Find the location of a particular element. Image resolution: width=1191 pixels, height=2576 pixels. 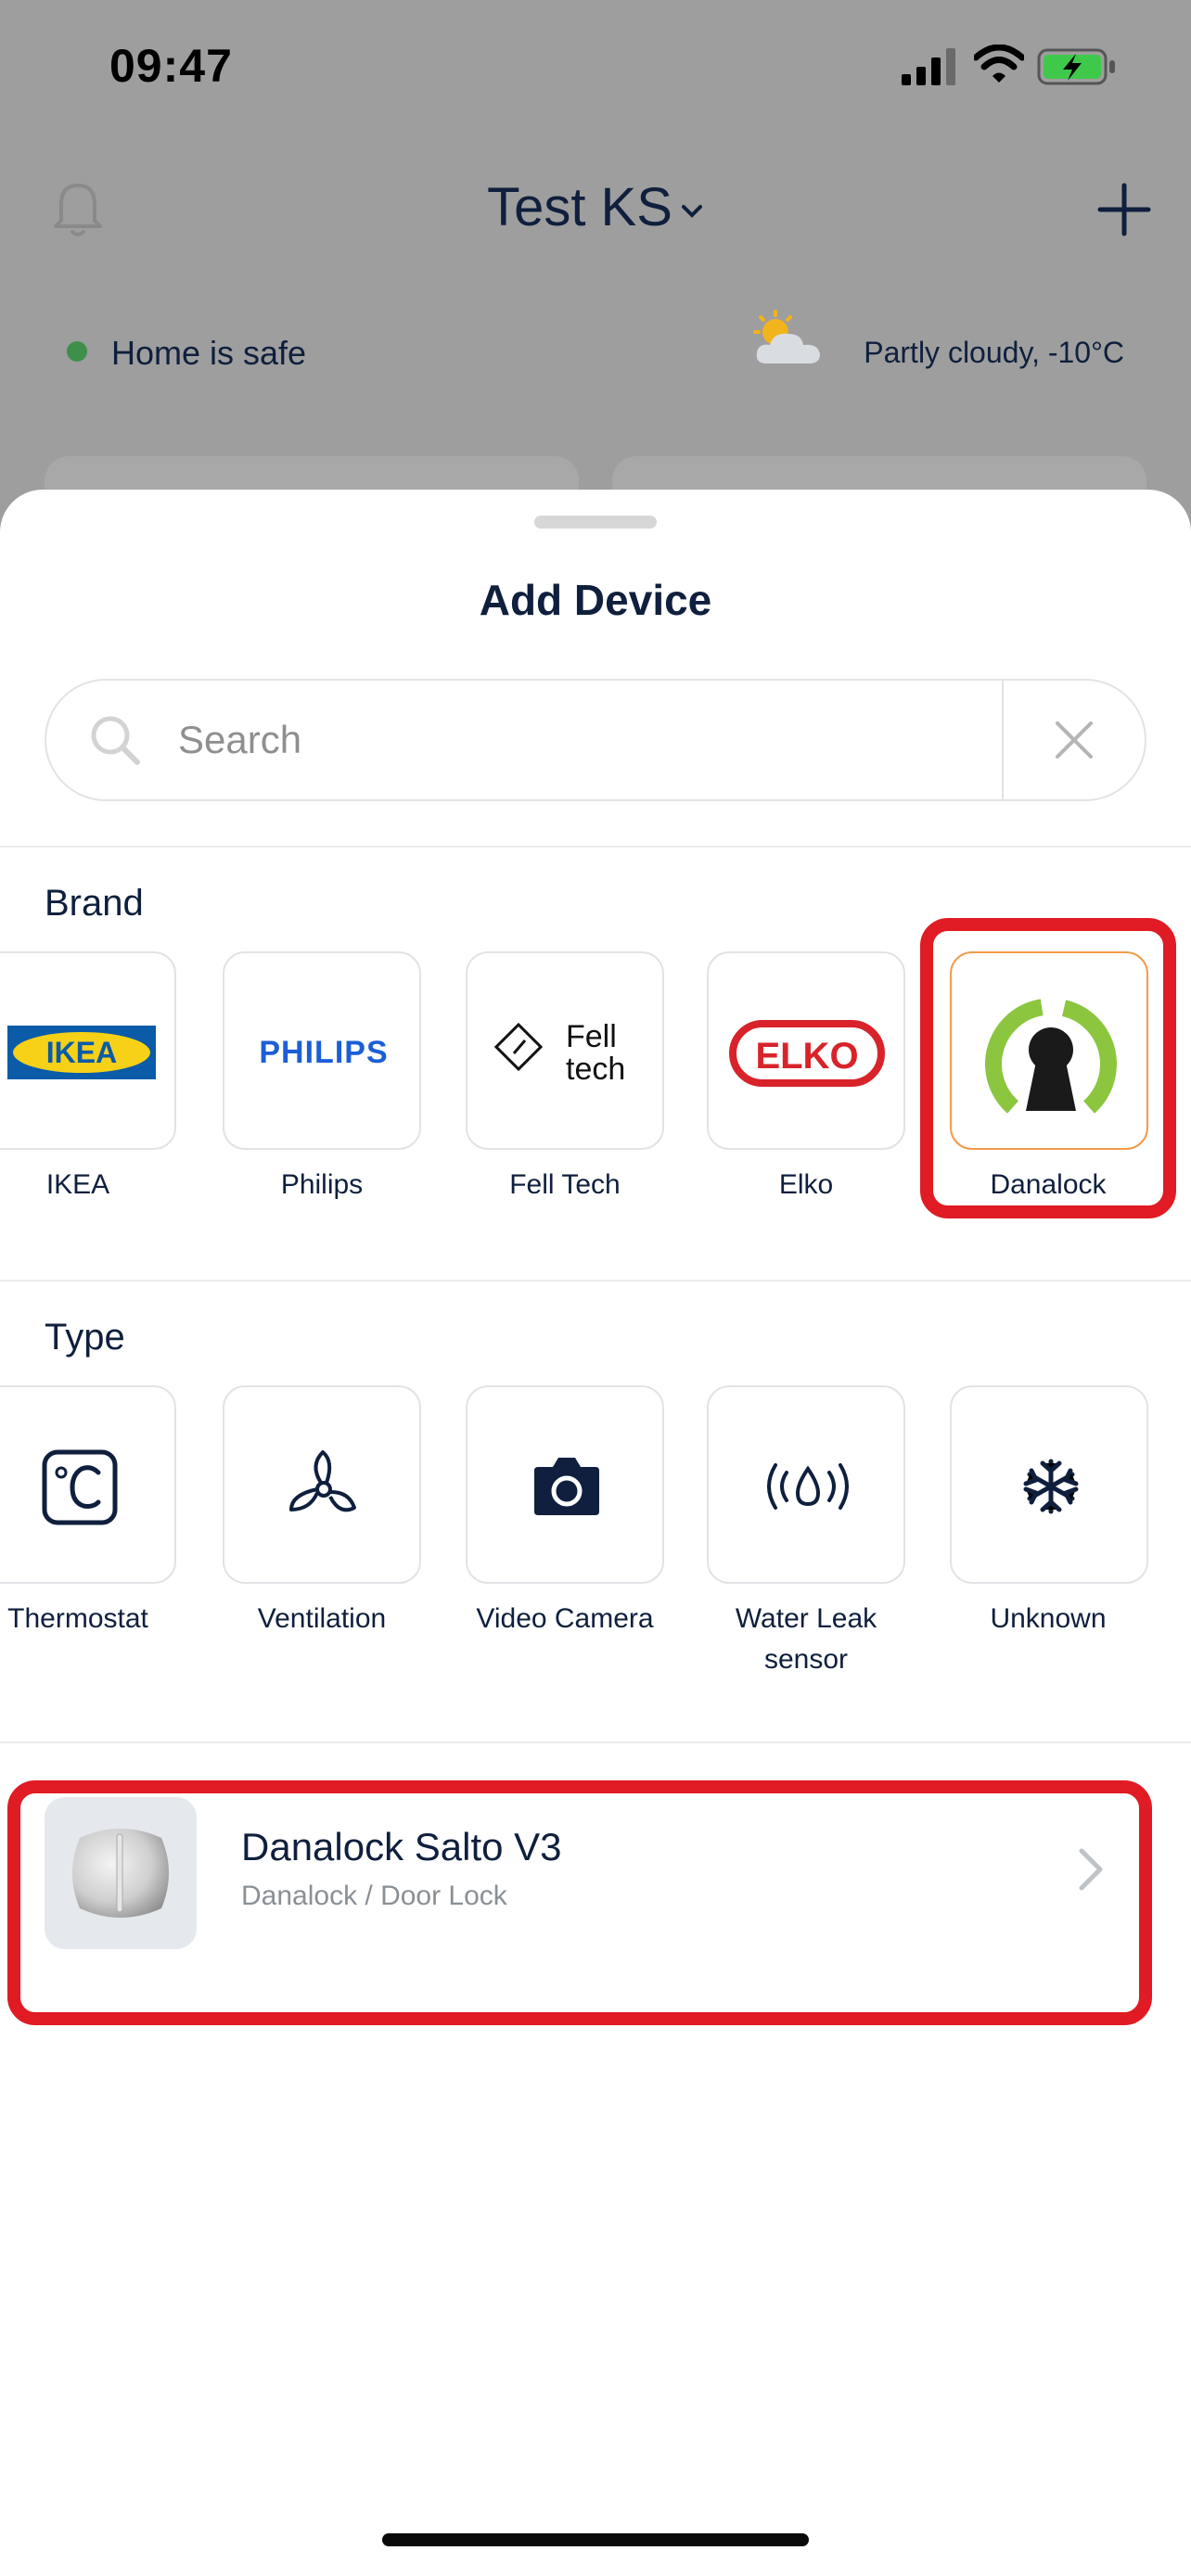

status-time: 09:47 is located at coordinates (171, 66).